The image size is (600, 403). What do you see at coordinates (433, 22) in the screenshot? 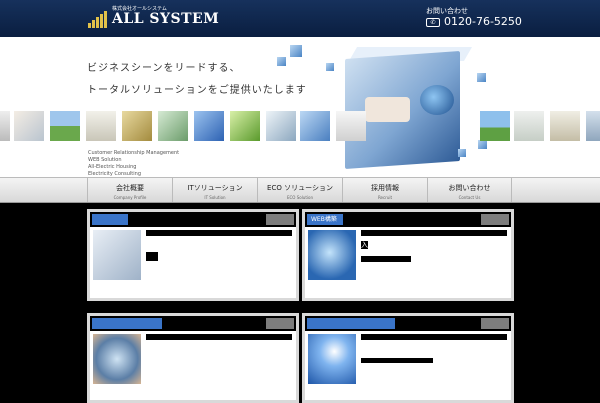
I see `free-dial-icon: ✆` at bounding box center [433, 22].